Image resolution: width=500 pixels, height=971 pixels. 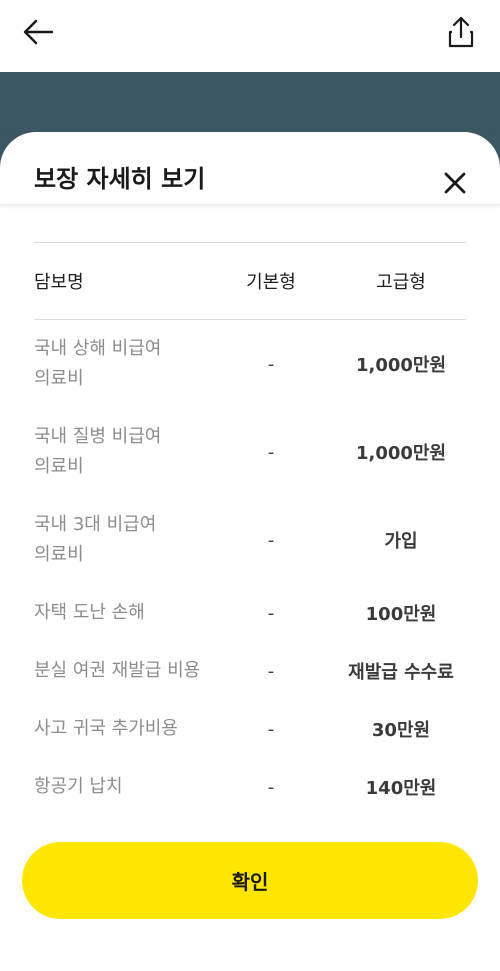 I want to click on column-header-coverage: 담보명, so click(x=59, y=282).